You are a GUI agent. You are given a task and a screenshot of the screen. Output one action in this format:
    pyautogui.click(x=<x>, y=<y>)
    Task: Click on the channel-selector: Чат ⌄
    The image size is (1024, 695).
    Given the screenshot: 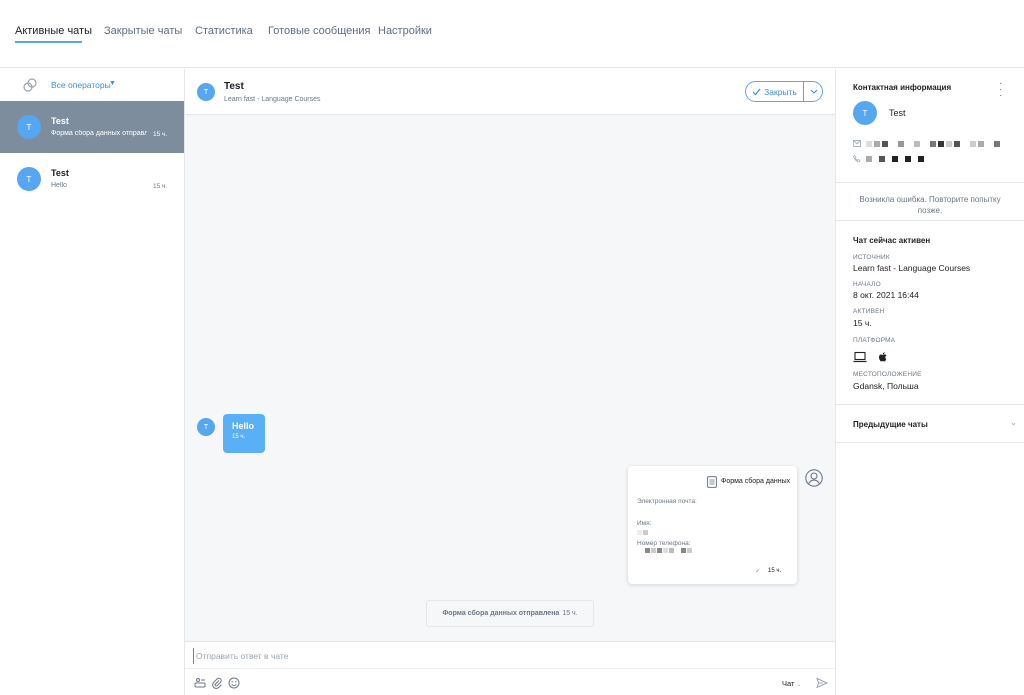 What is the action you would take?
    pyautogui.click(x=792, y=683)
    